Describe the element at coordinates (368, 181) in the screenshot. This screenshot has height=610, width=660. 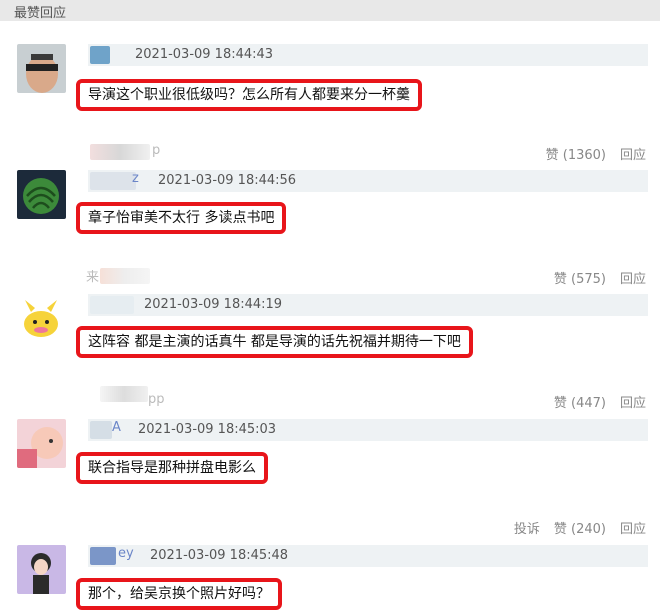
I see `comment-meta: z 2021-03-09 18:44:56` at that location.